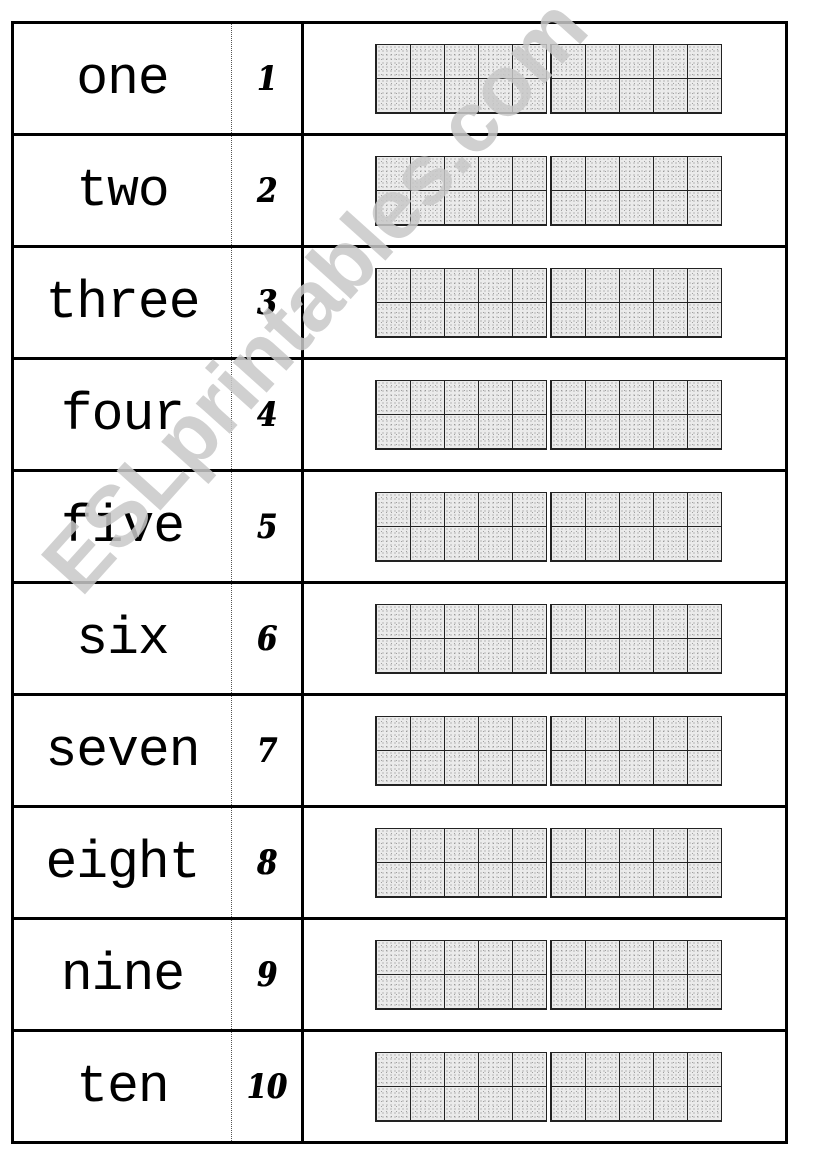  What do you see at coordinates (266, 974) in the screenshot?
I see `numeral: 9` at bounding box center [266, 974].